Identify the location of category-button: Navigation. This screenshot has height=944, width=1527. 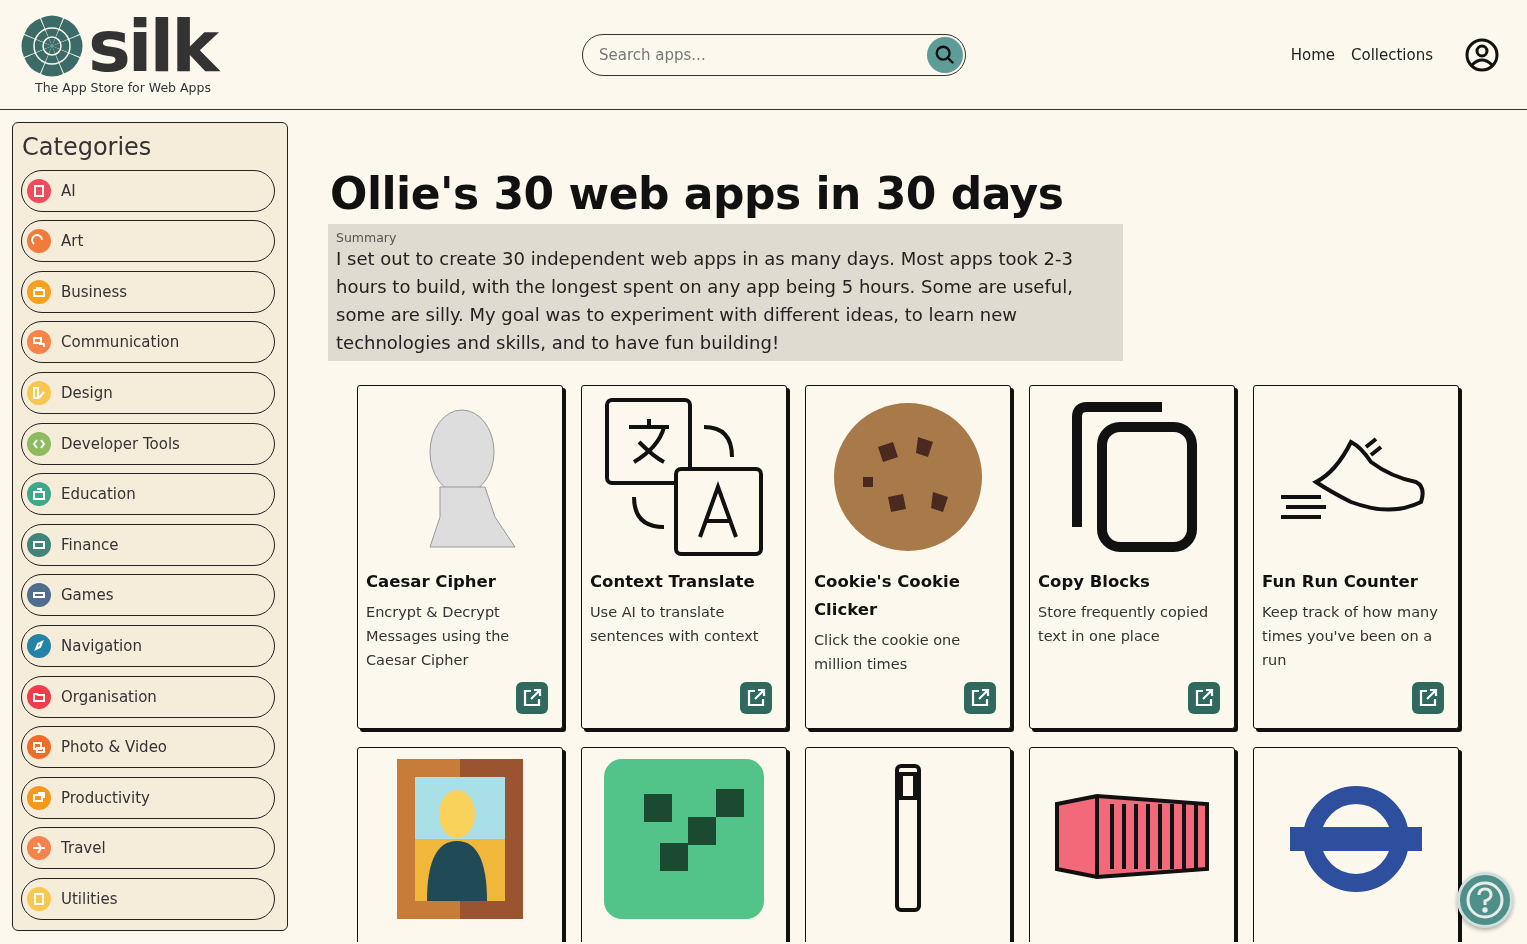
(148, 645).